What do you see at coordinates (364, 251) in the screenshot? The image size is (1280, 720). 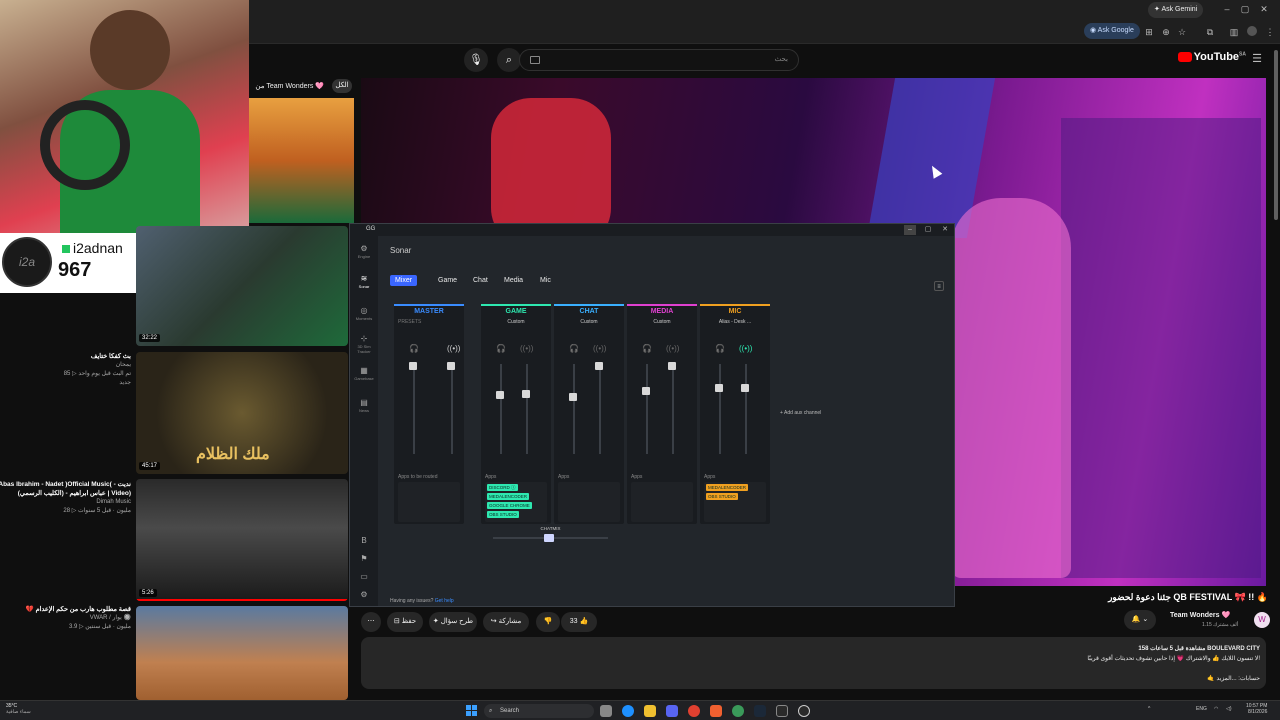 I see `nav-engine: ⚙ Engine` at bounding box center [364, 251].